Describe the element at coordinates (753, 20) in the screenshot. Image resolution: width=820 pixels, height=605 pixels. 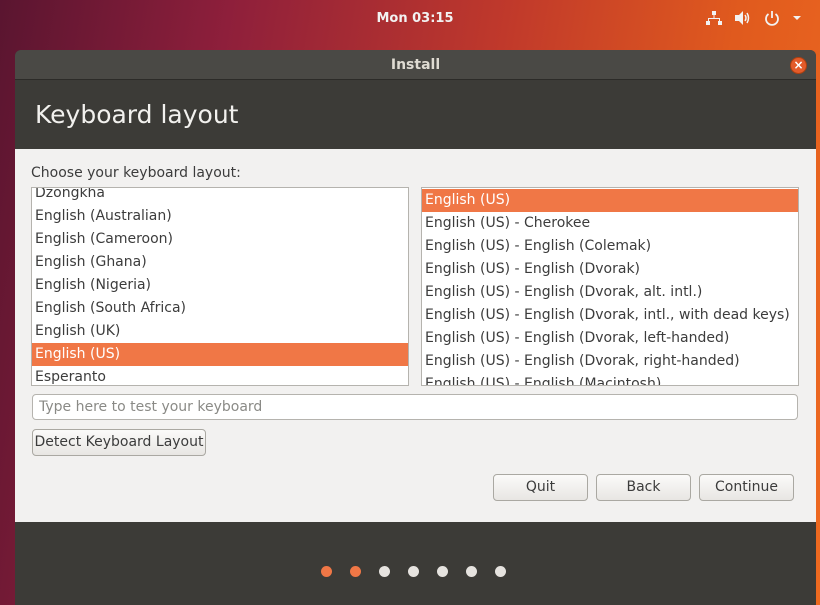
I see `system-tray` at that location.